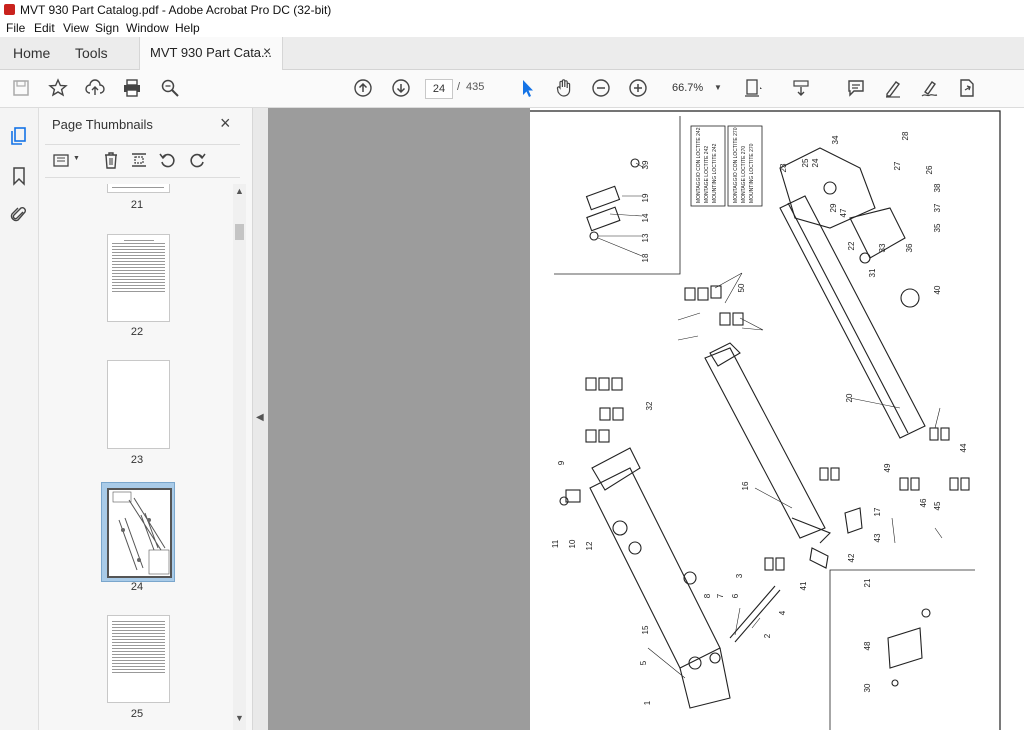  I want to click on callout-number: 3, so click(739, 575).